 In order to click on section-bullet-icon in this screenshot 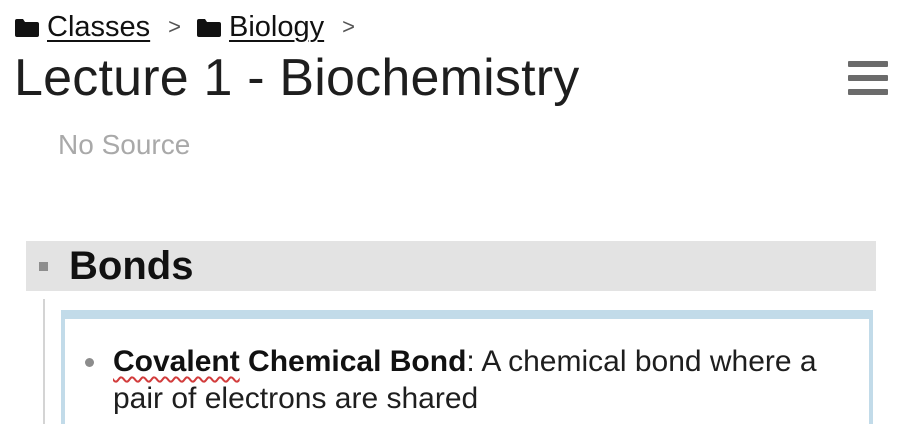, I will do `click(43, 266)`.